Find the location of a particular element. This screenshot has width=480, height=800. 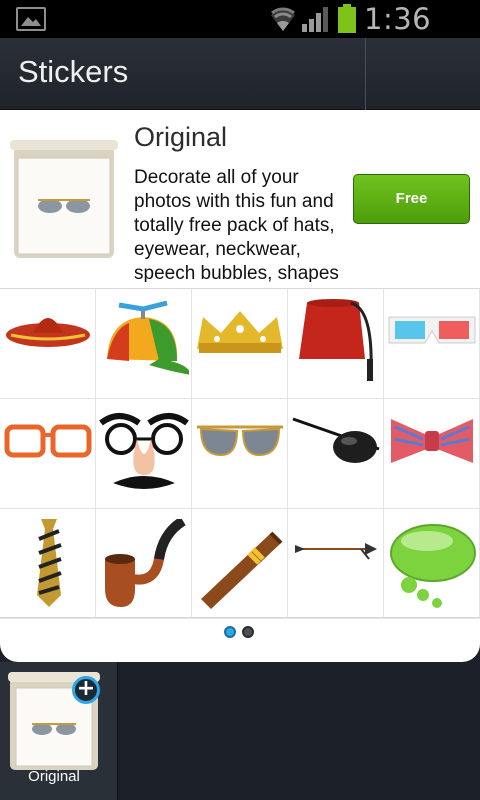

speech-bubble-sticker-icon is located at coordinates (432, 564).